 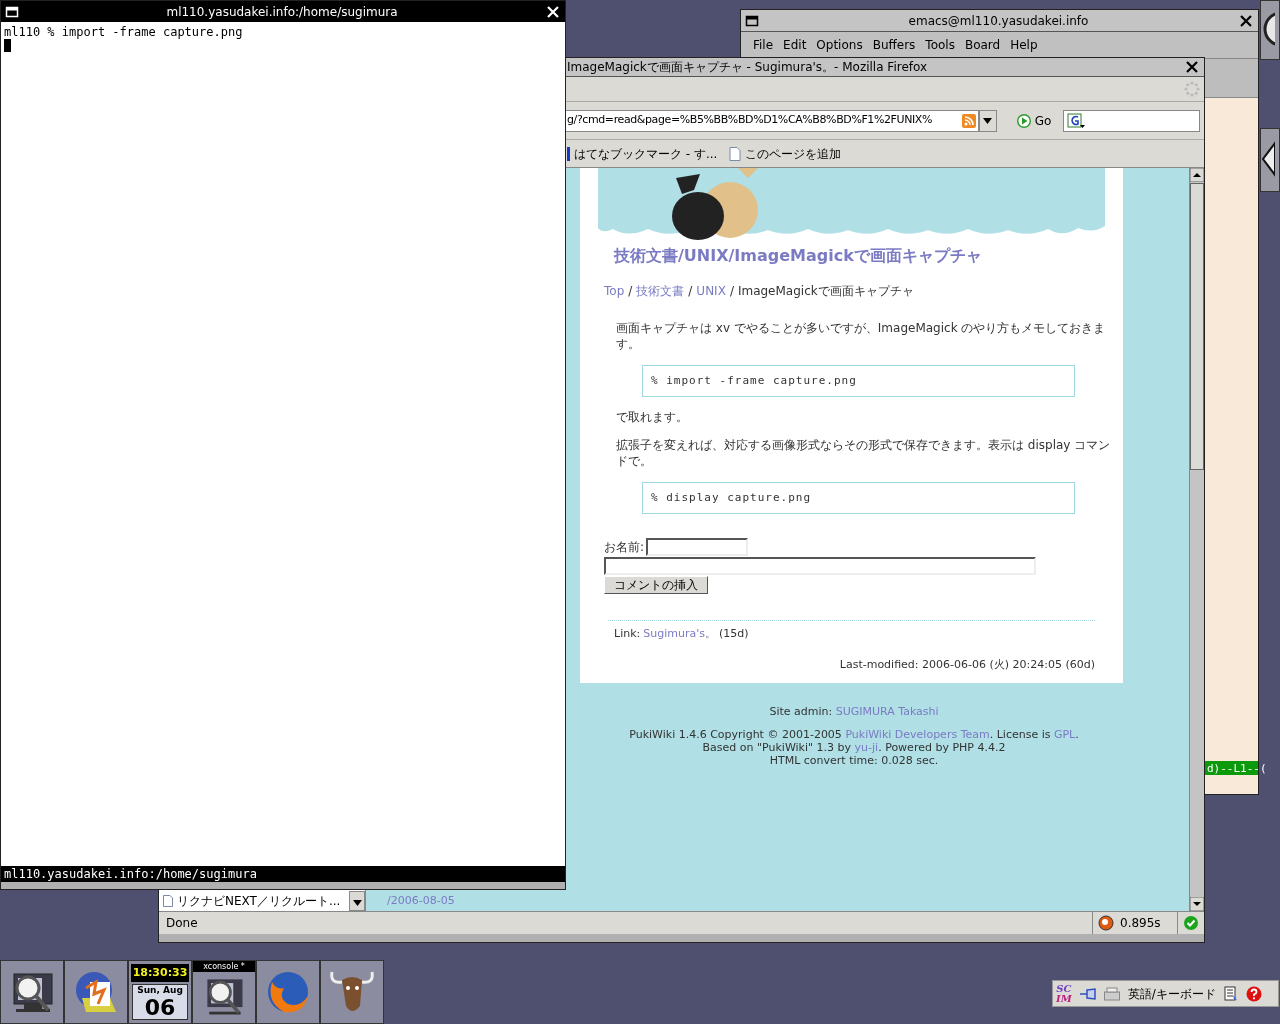 I want to click on breadcrumb-link: UNIX, so click(x=711, y=291).